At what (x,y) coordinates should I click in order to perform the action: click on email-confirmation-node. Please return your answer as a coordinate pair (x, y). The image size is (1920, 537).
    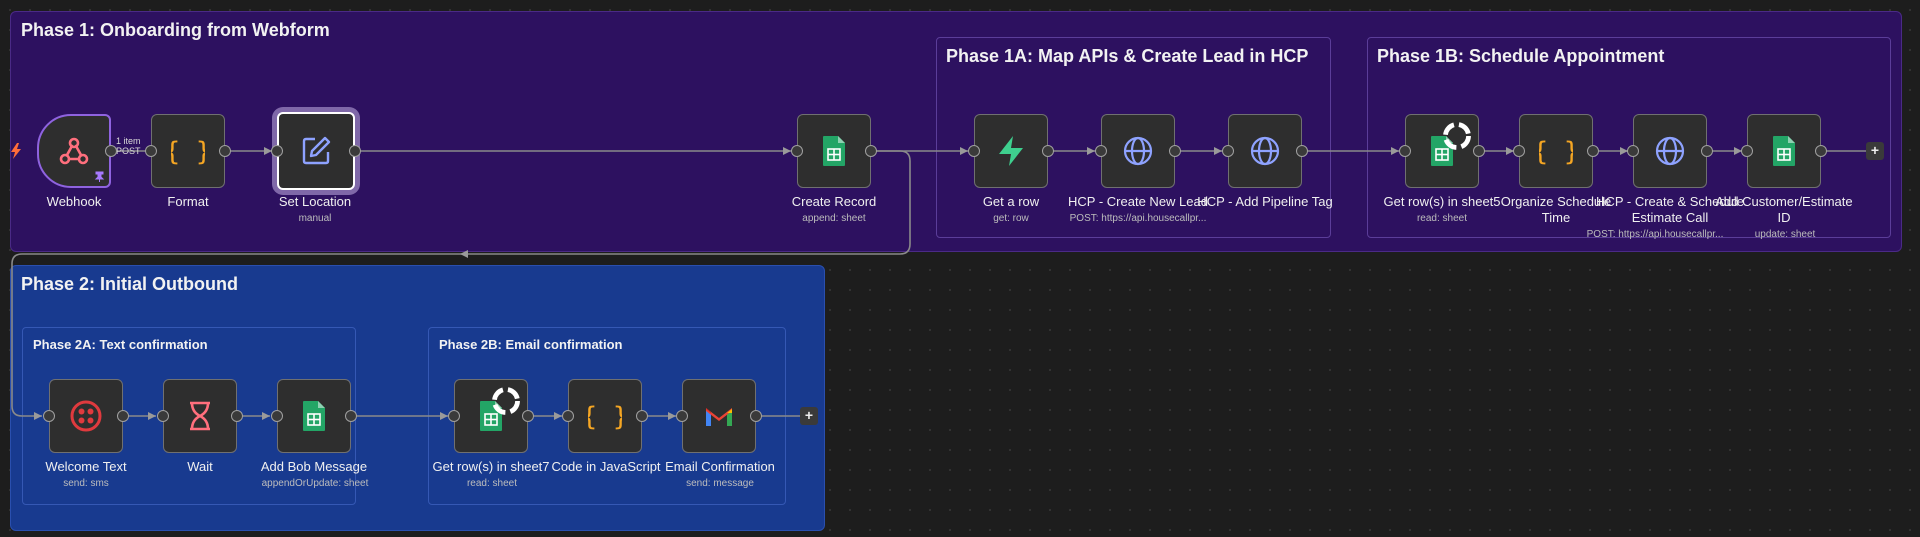
    Looking at the image, I should click on (719, 416).